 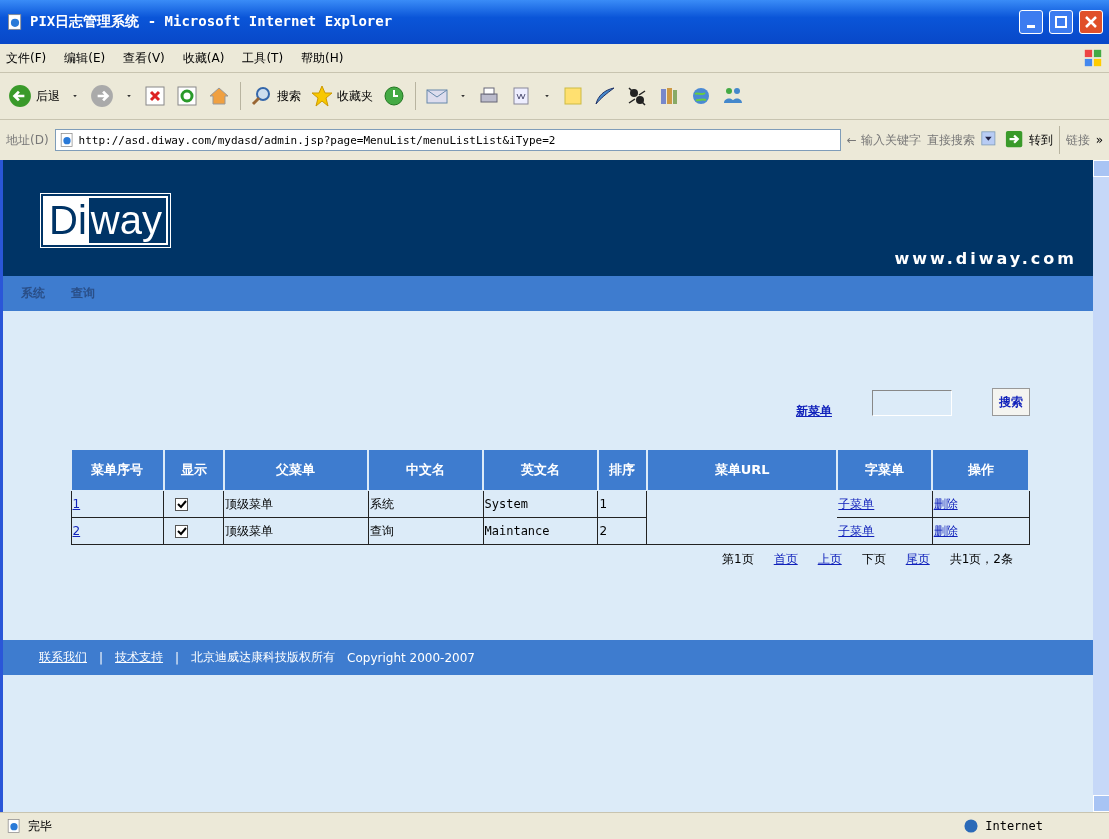 I want to click on maximize-button, so click(x=1061, y=22).